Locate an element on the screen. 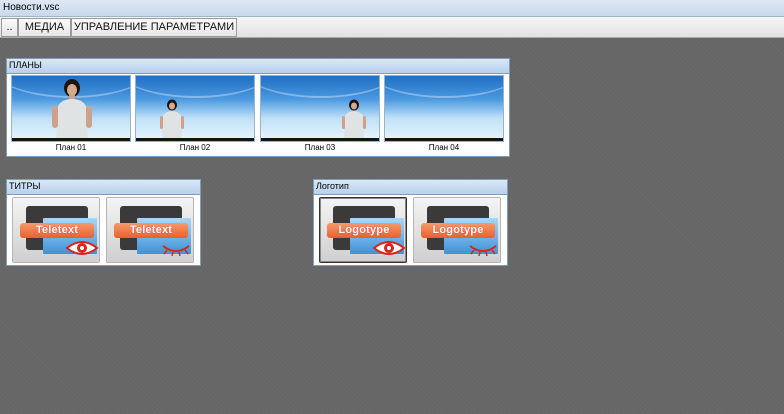 The width and height of the screenshot is (784, 414). titles-panel-title: ТИТРЫ is located at coordinates (103, 187).